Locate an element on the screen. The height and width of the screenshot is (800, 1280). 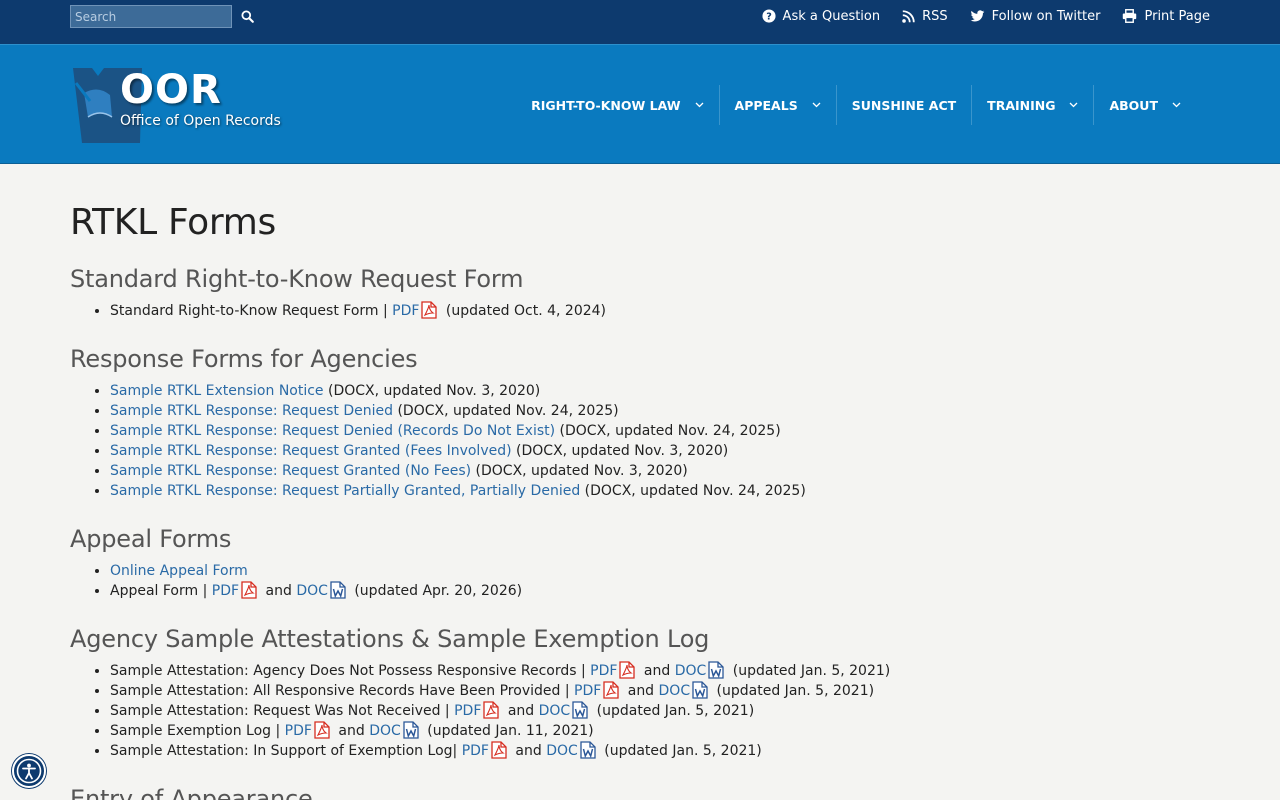
nav-label: APPEALS is located at coordinates (766, 105).